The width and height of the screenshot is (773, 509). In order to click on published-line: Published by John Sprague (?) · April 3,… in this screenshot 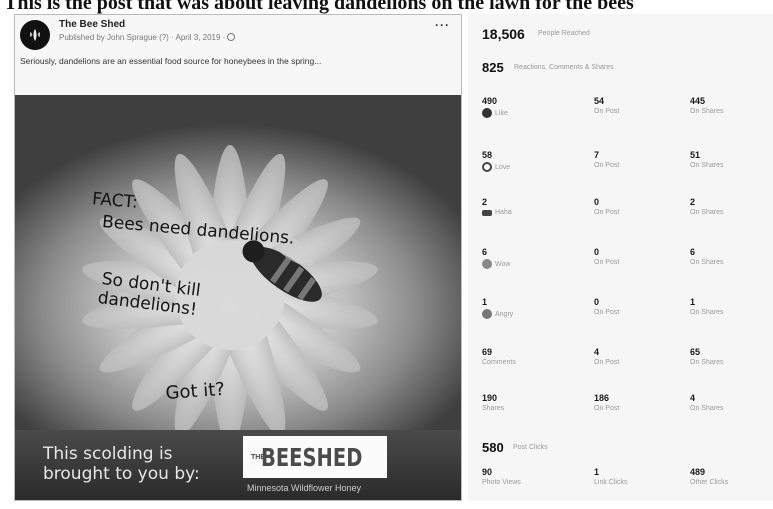, I will do `click(147, 37)`.